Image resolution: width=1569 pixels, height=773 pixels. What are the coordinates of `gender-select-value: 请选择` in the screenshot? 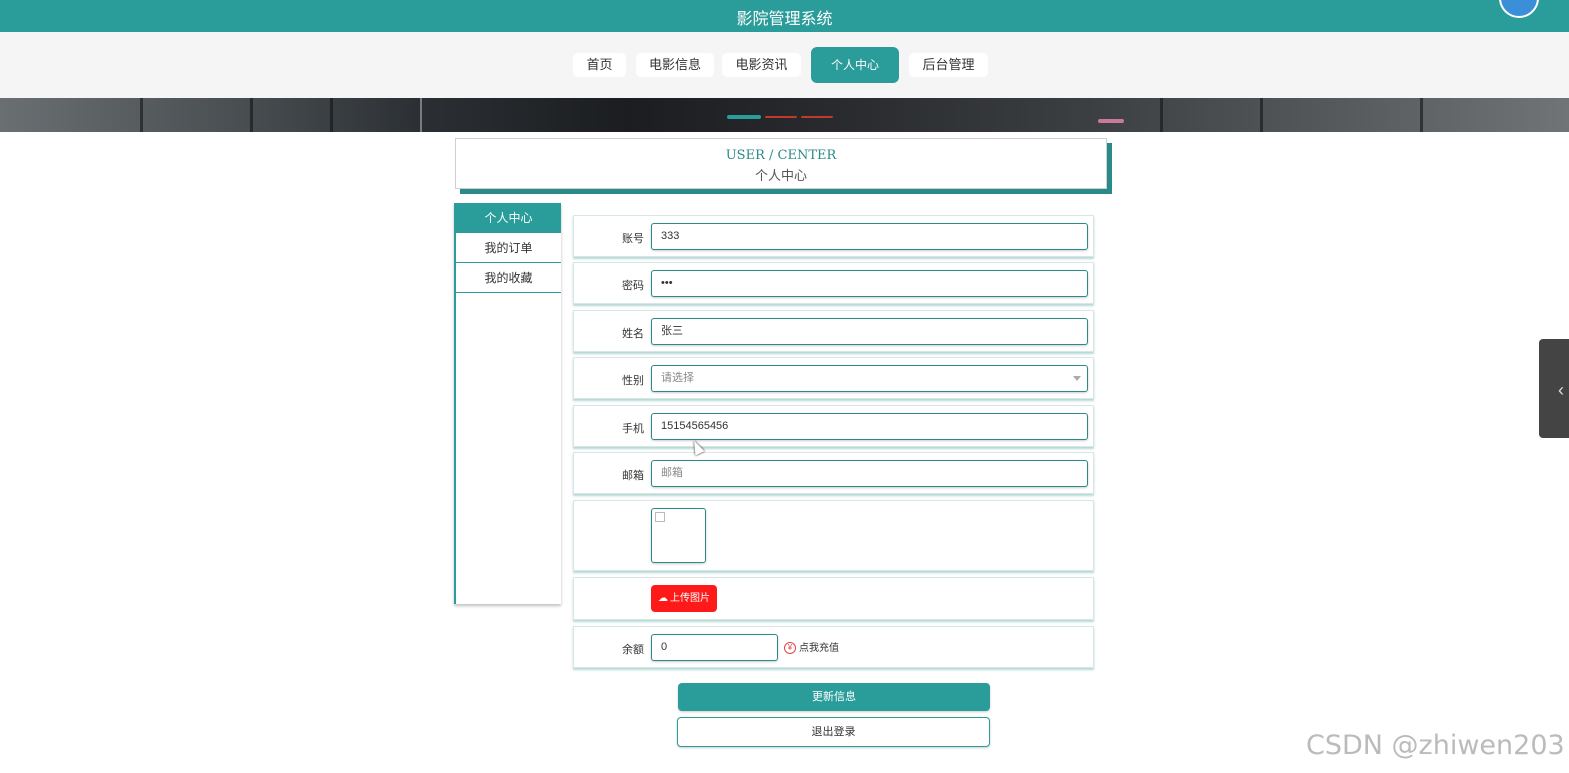 It's located at (677, 378).